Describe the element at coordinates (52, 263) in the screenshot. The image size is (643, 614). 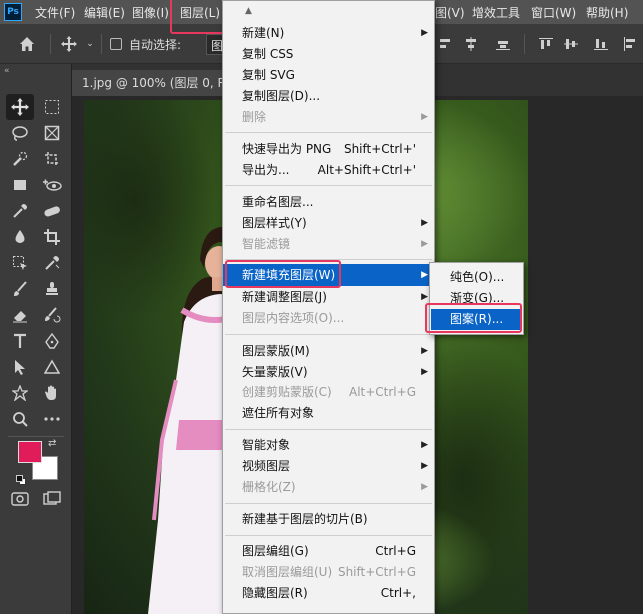
I see `color-sampler-tool-icon` at that location.